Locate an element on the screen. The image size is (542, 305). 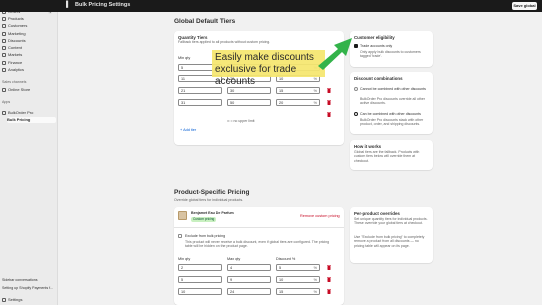
trade-accounts-checkbox is located at coordinates (356, 46).